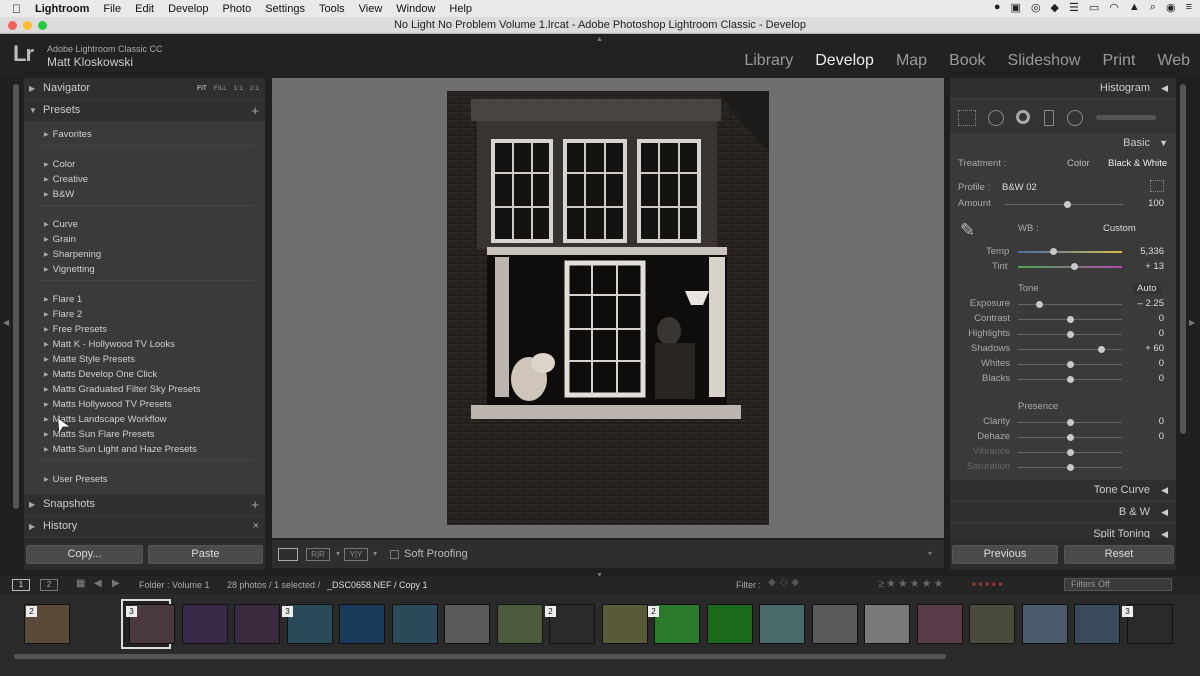  I want to click on preset-folder: ▶ Matt K - Hollywood TV Looks, so click(109, 344).